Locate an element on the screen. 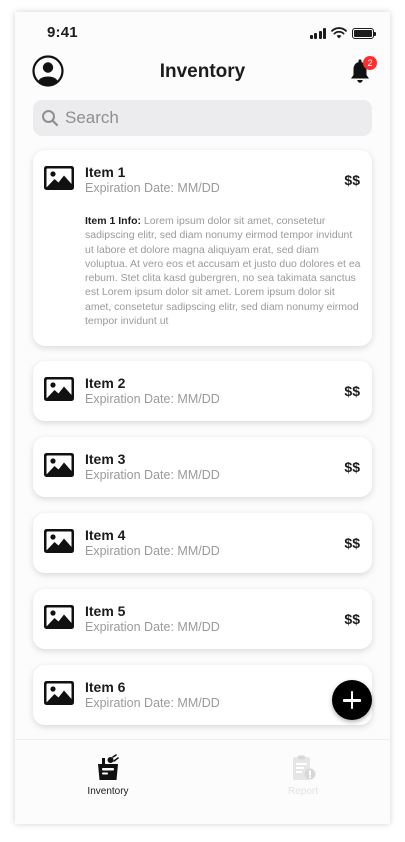  list-item-header: Item 3 Expiration Date: MM/DD $$ is located at coordinates (202, 467).